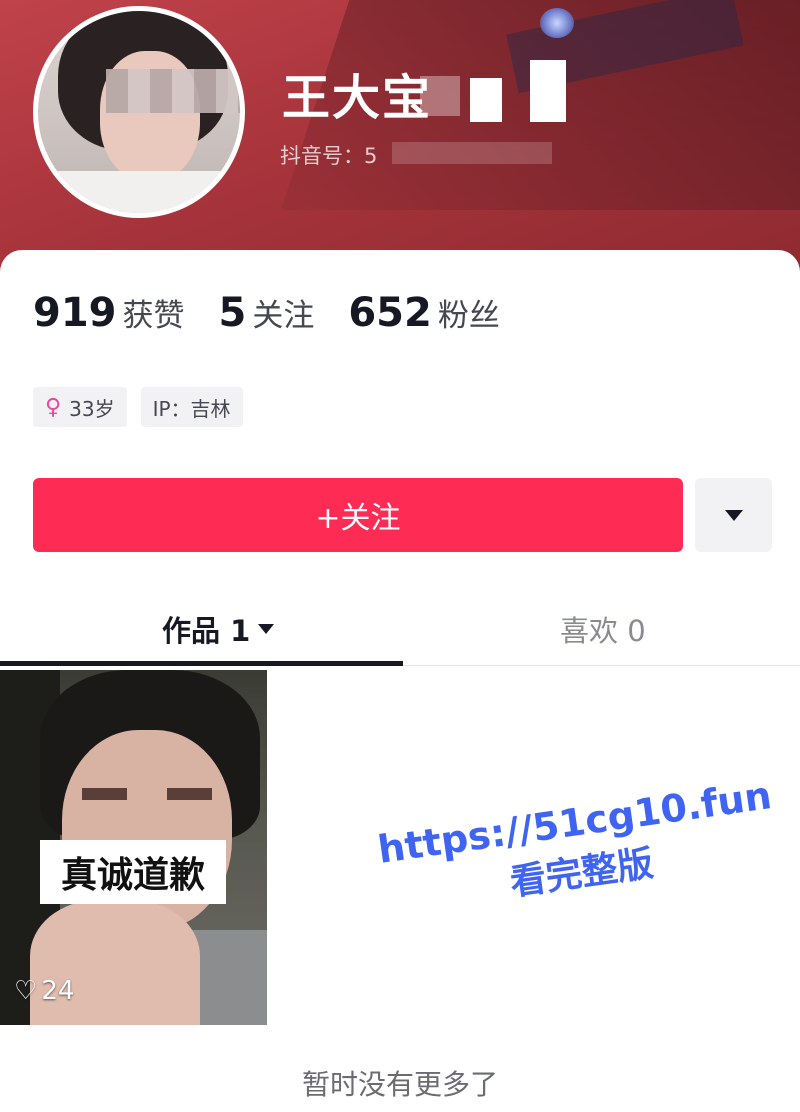 The width and height of the screenshot is (800, 1112). I want to click on douyin-id: 抖音号：5, so click(329, 156).